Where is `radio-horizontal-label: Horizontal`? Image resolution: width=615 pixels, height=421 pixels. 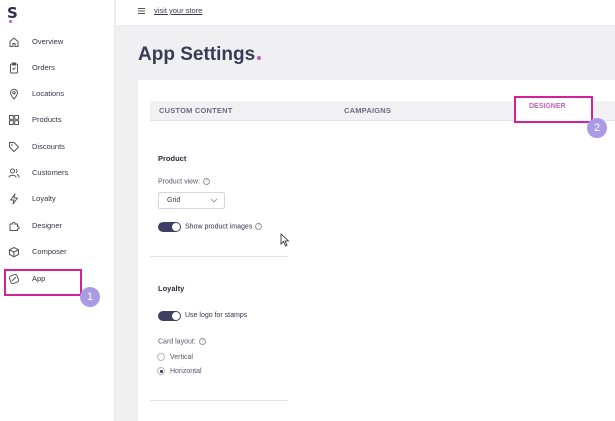 radio-horizontal-label: Horizontal is located at coordinates (186, 371).